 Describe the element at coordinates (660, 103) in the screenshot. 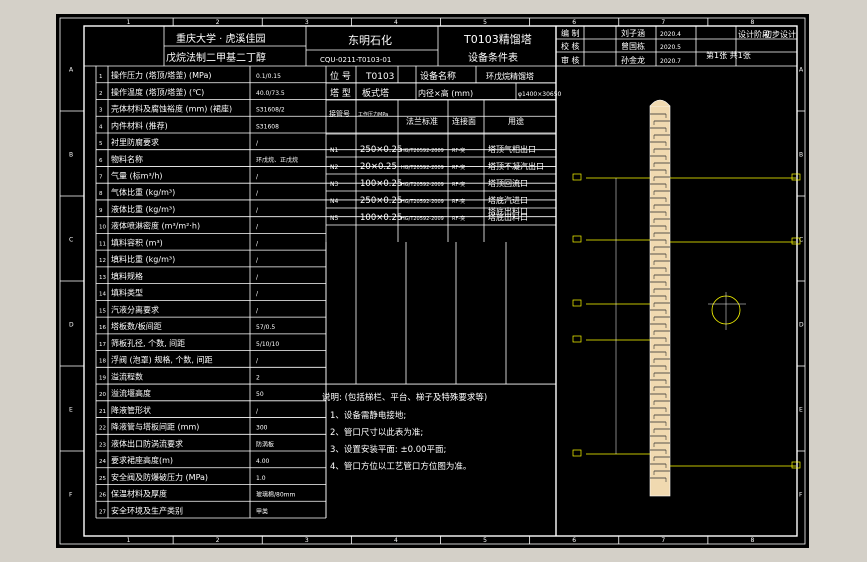

I see `tower-head` at that location.